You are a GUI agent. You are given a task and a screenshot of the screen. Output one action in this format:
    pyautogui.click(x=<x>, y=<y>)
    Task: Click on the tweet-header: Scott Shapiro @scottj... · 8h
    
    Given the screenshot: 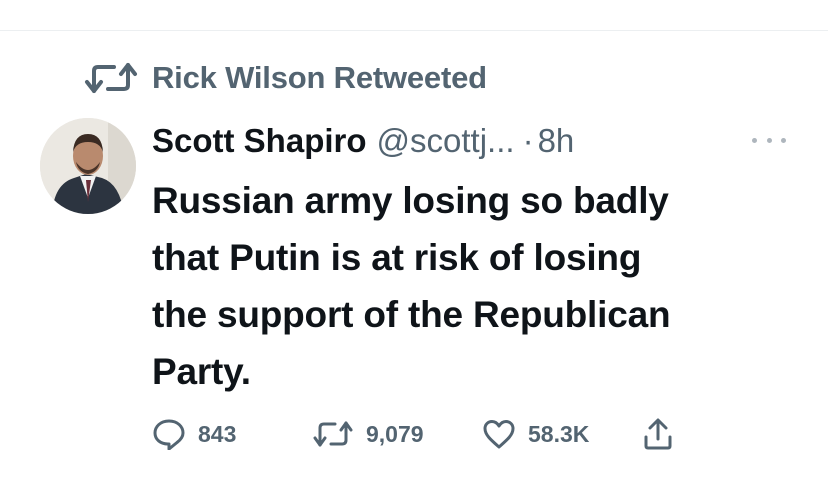 What is the action you would take?
    pyautogui.click(x=363, y=141)
    